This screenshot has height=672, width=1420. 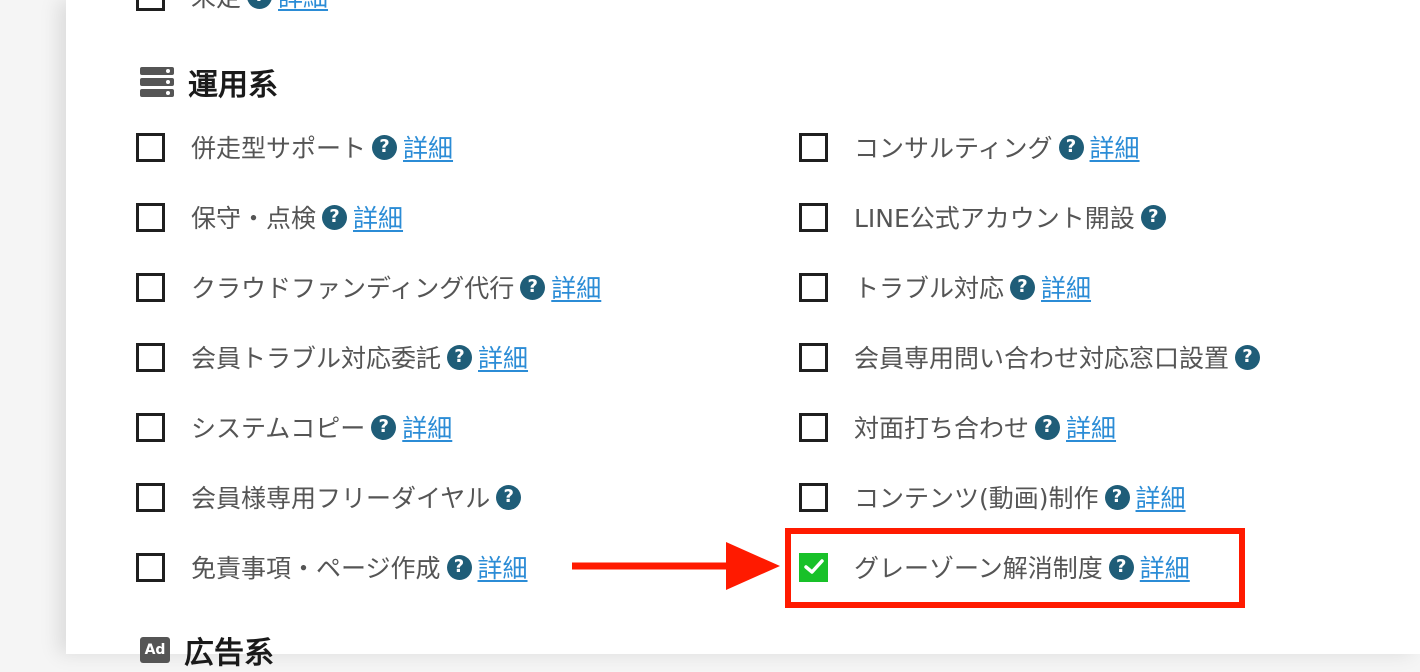 What do you see at coordinates (316, 358) in the screenshot?
I see `option-label: 会員トラブル対応委託` at bounding box center [316, 358].